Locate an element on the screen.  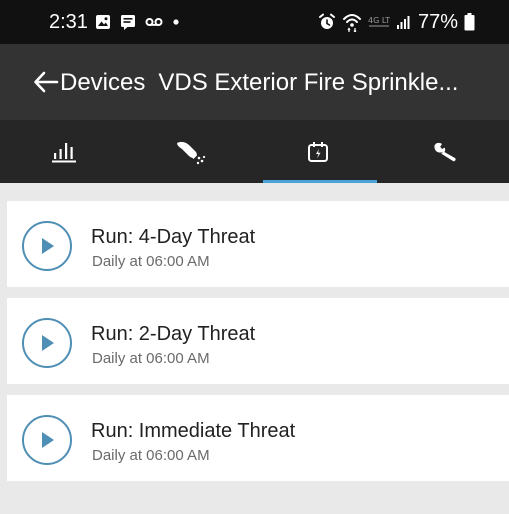
back-button is located at coordinates (46, 82).